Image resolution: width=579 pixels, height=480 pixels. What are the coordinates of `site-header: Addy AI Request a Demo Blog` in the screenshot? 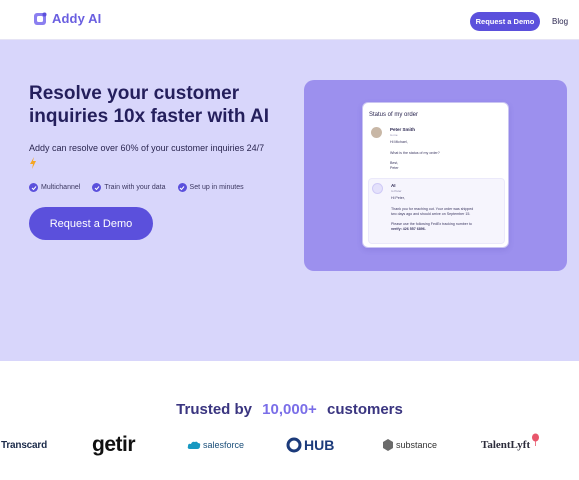 It's located at (289, 20).